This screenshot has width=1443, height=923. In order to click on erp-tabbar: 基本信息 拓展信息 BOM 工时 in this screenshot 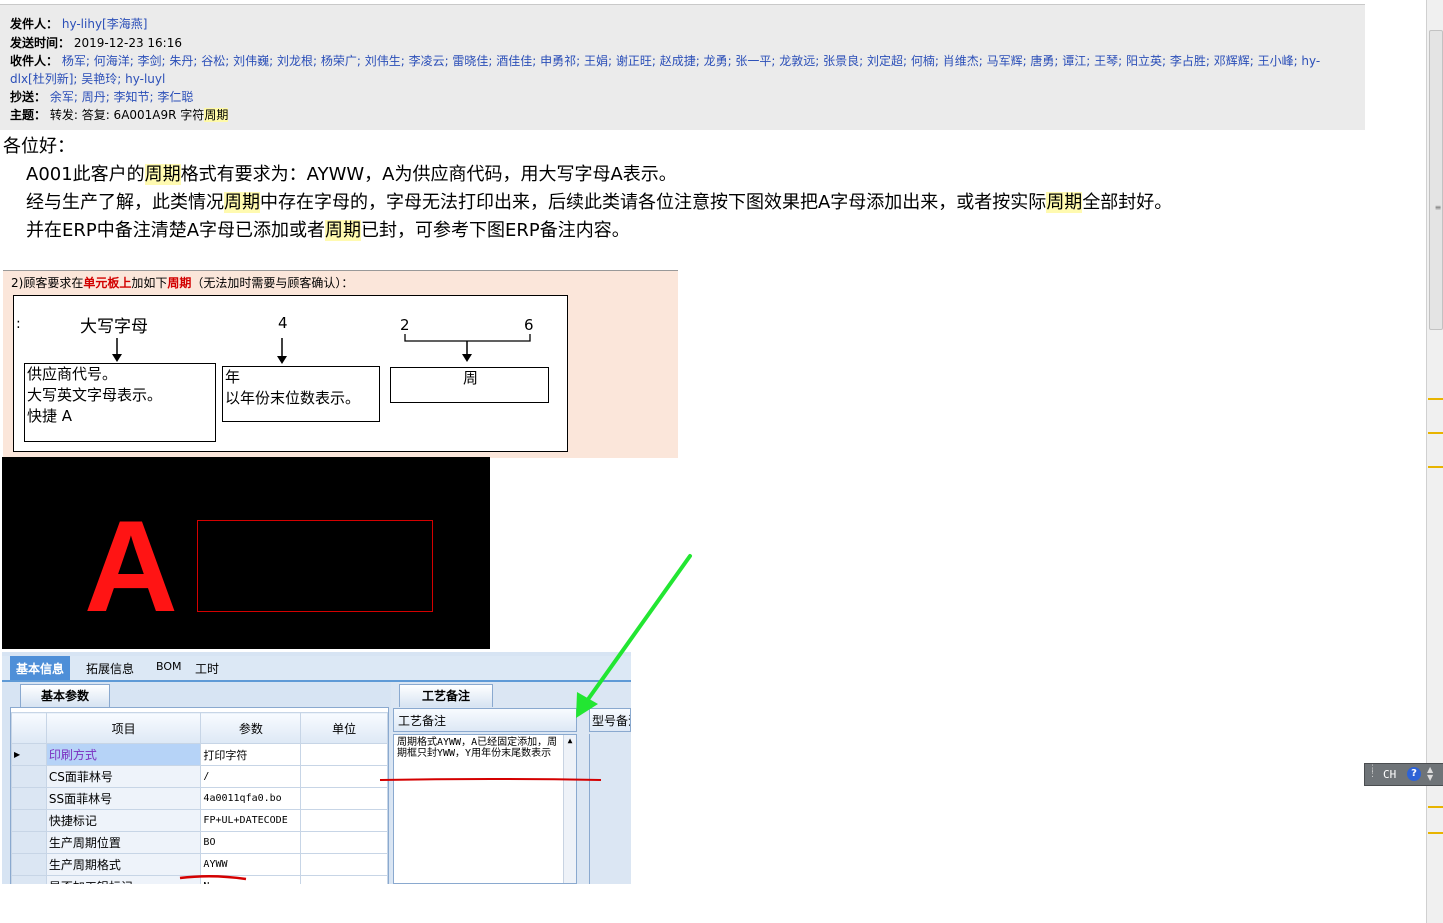, I will do `click(316, 669)`.